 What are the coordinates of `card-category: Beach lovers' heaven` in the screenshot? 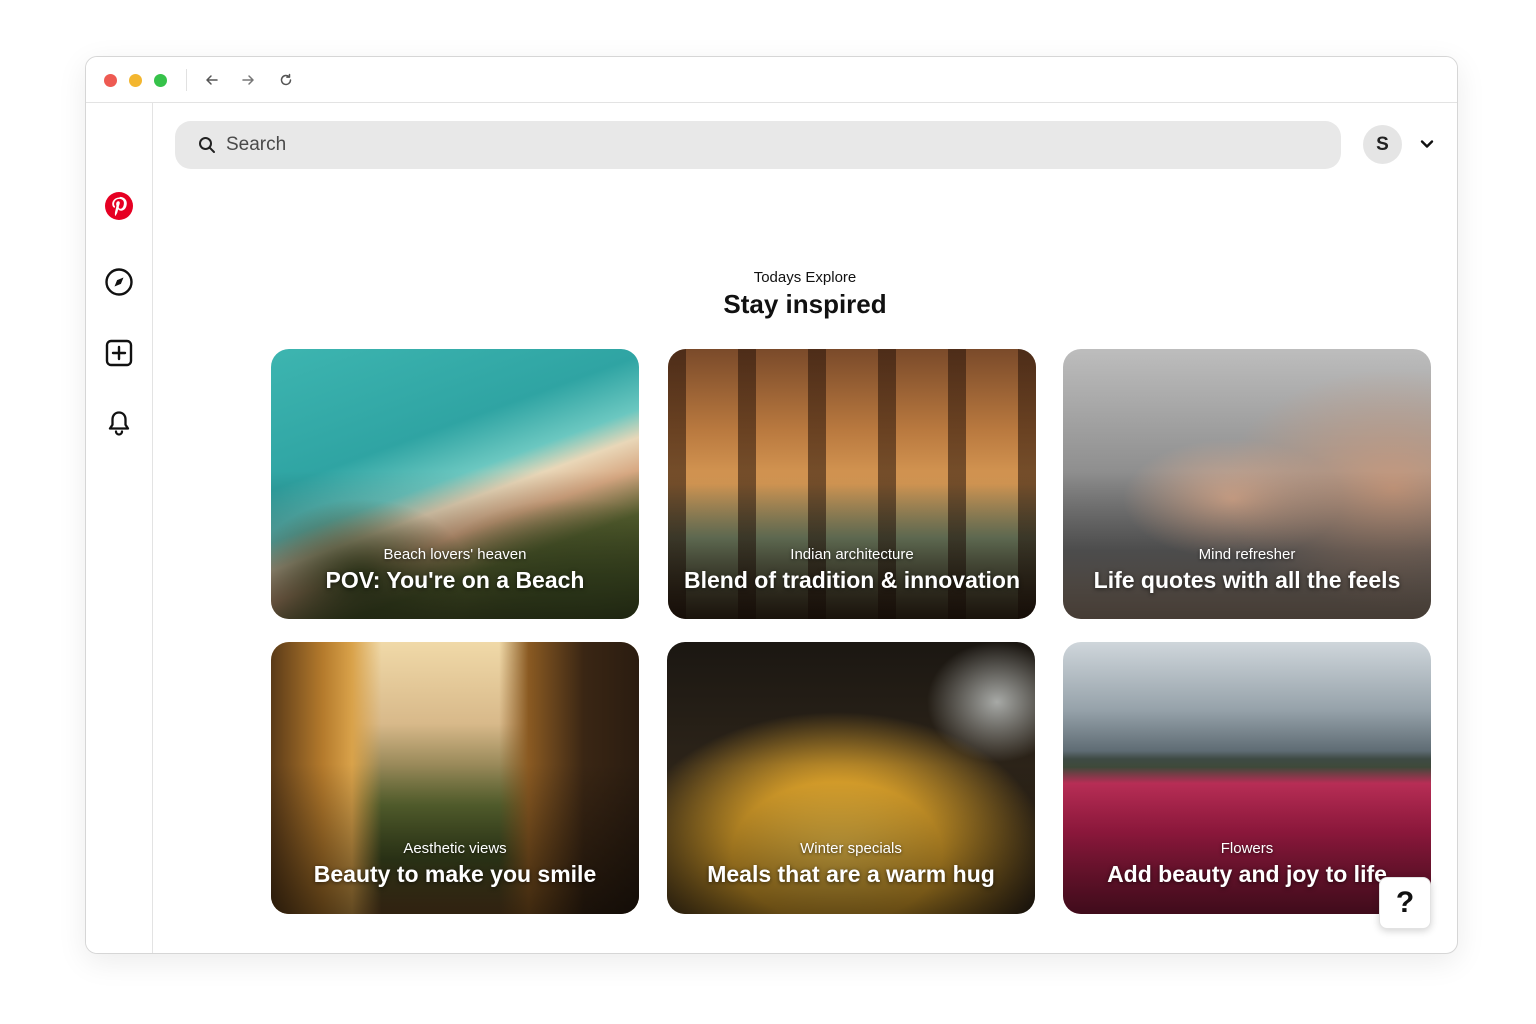 It's located at (455, 554).